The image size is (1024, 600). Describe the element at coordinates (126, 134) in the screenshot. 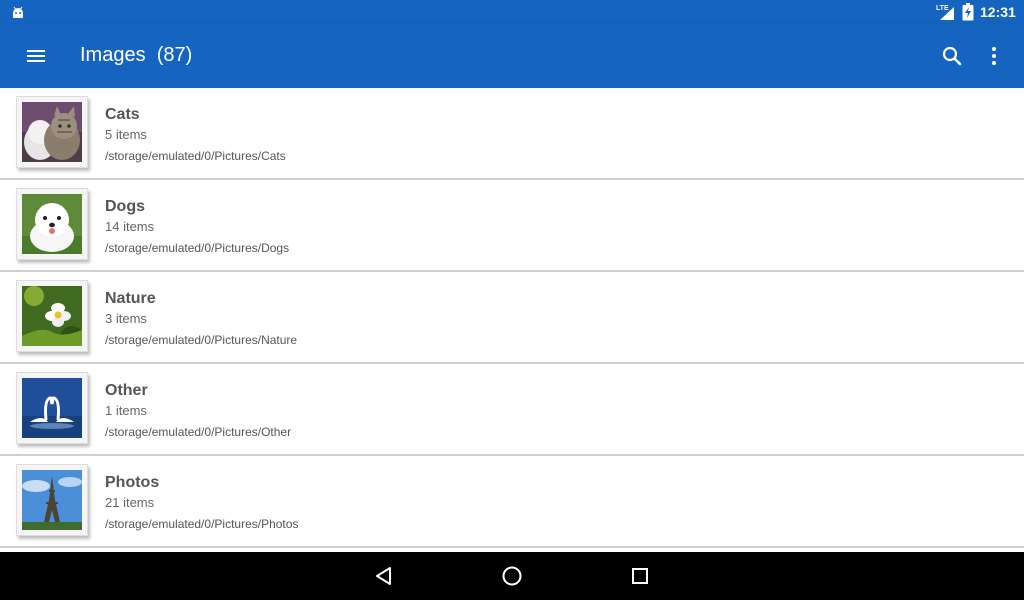

I see `folder-item-count: 5 items` at that location.